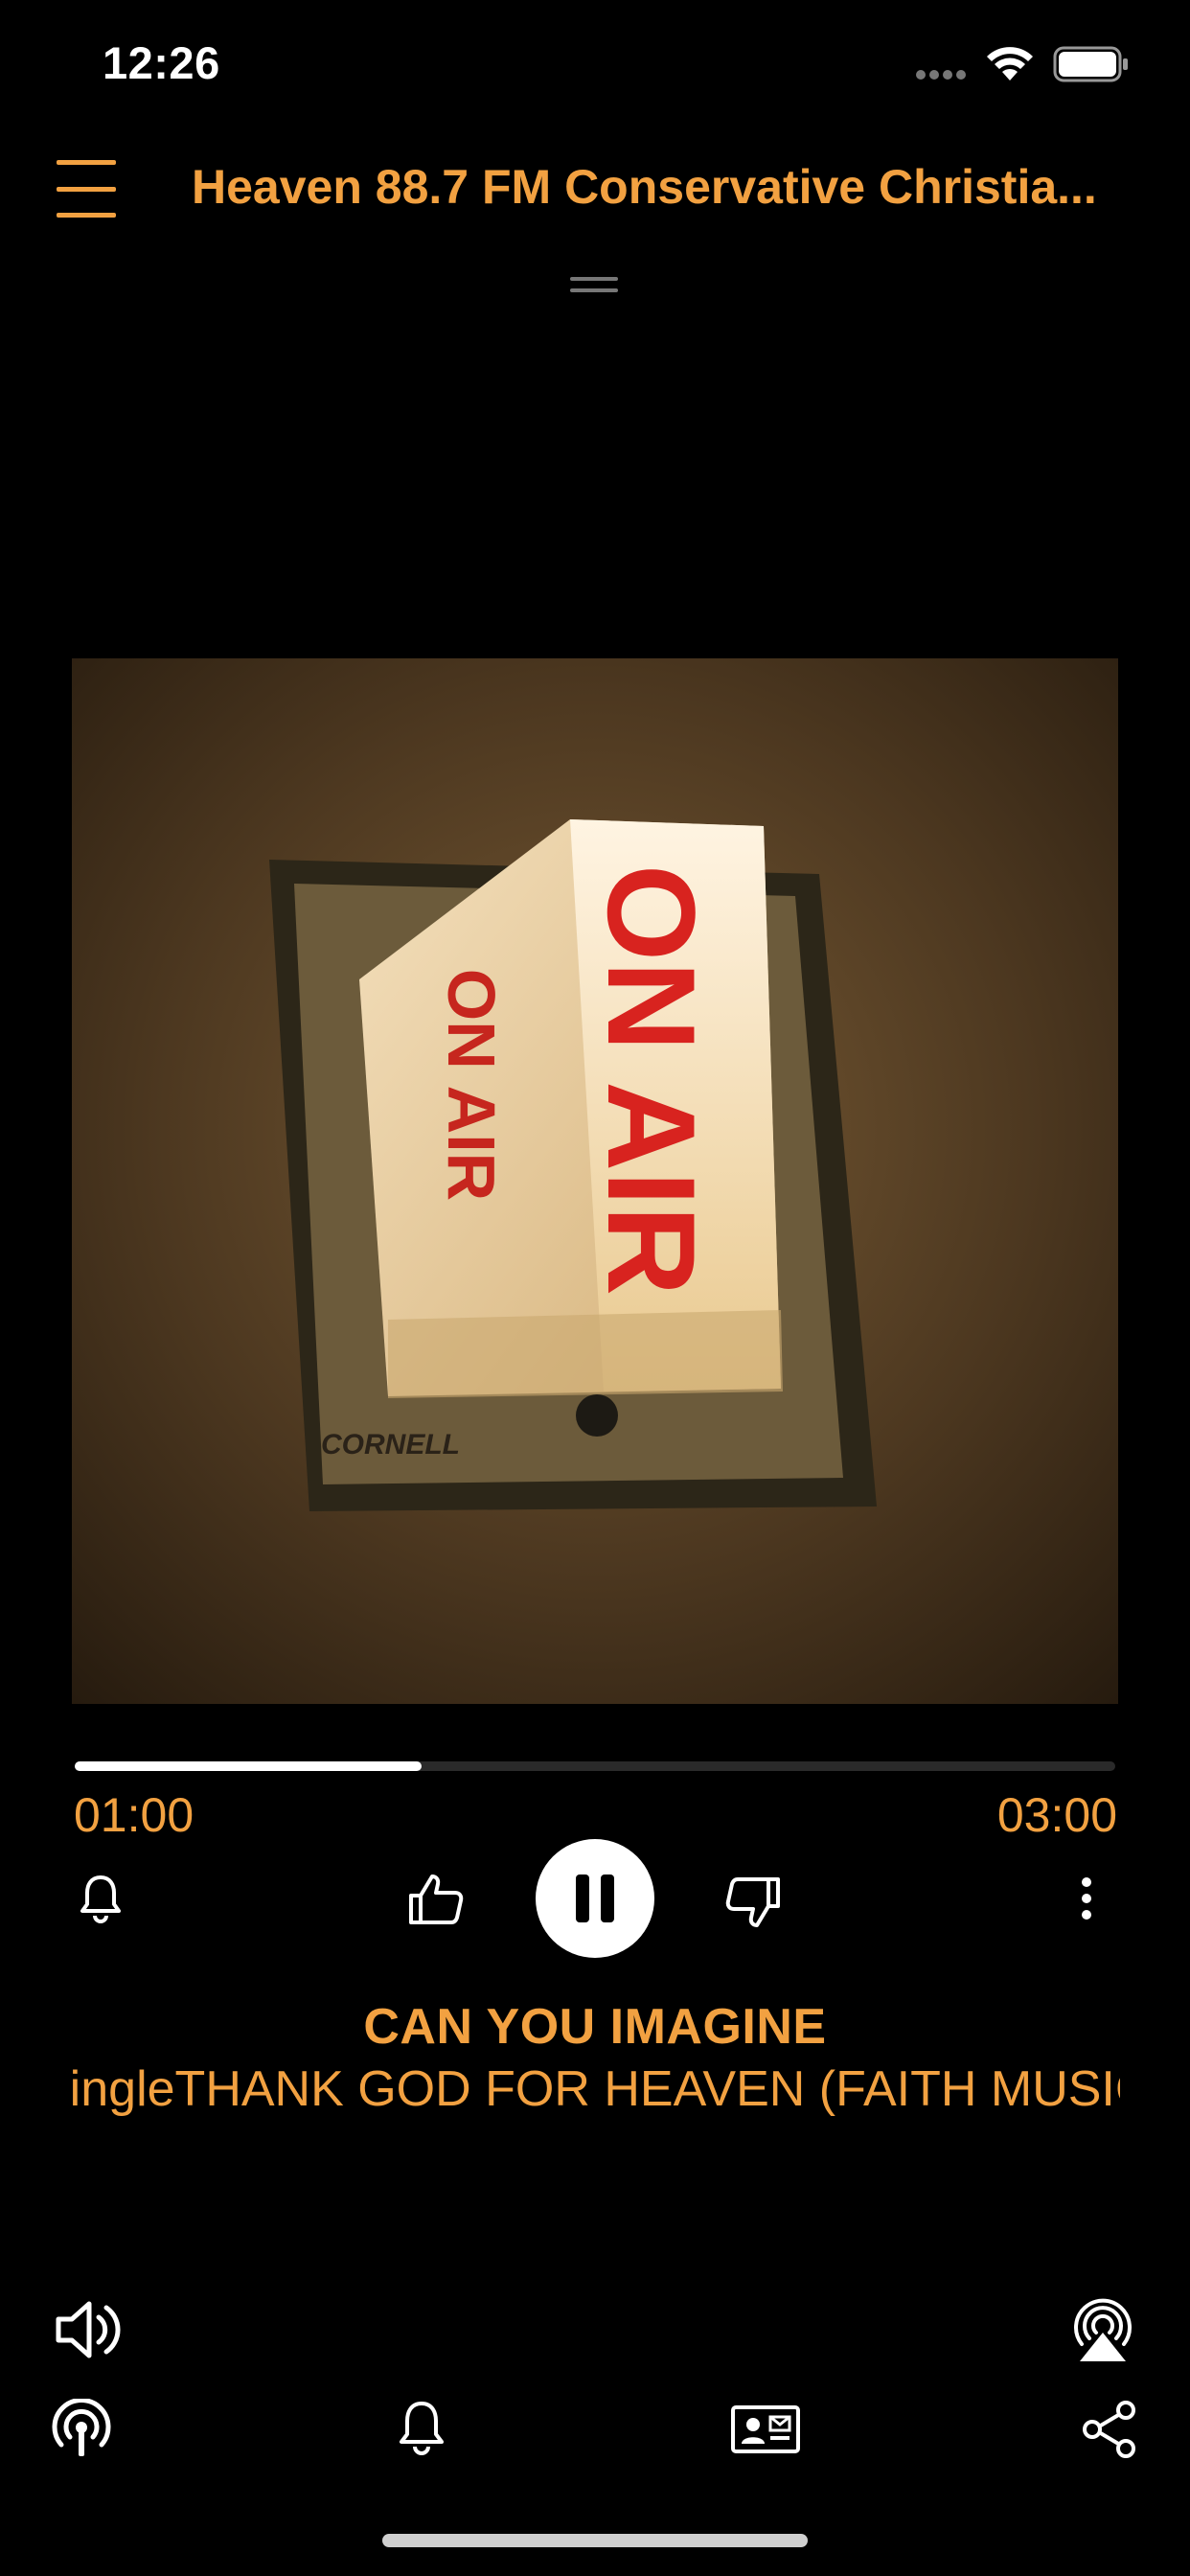 Image resolution: width=1190 pixels, height=2576 pixels. I want to click on artwork-on-air-front: ON AIR, so click(652, 1080).